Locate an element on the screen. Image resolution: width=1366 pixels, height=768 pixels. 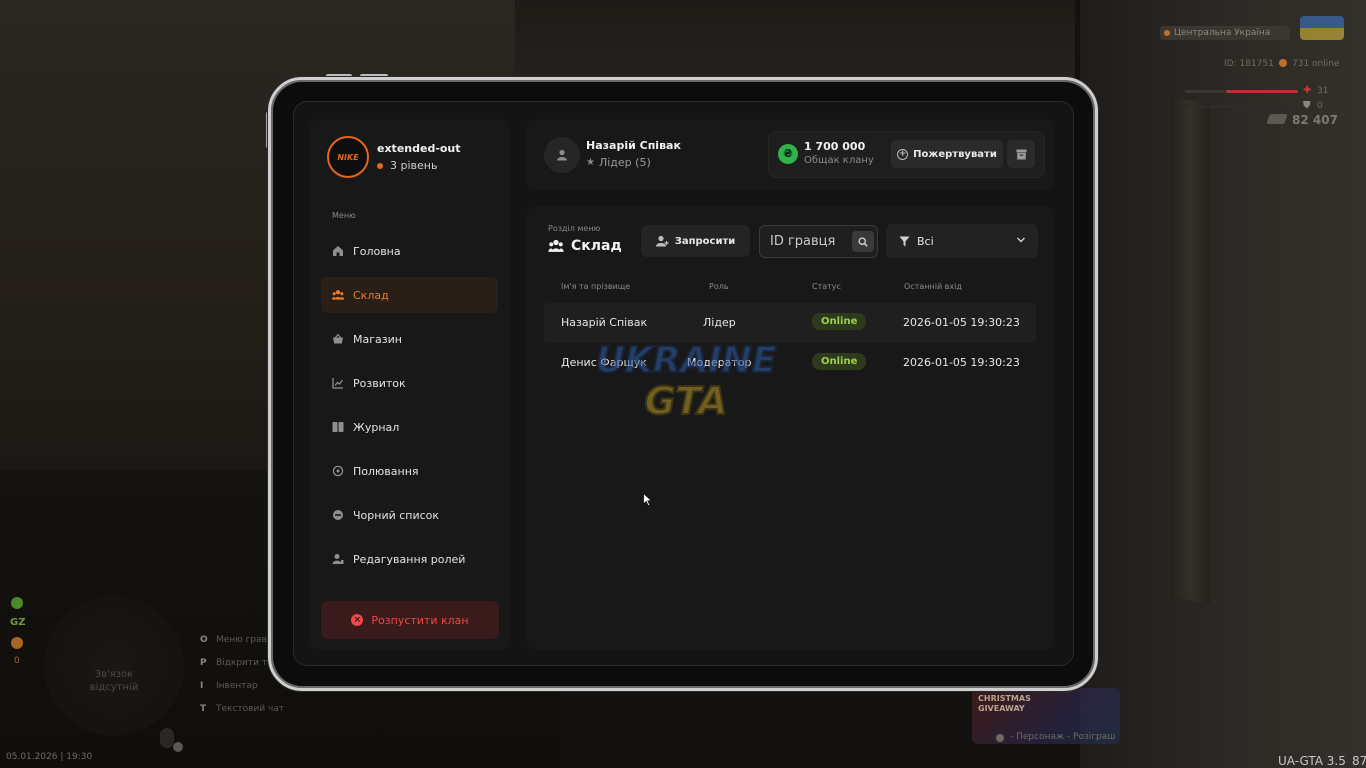
sidebar-item-label: Склад is located at coordinates (371, 295).